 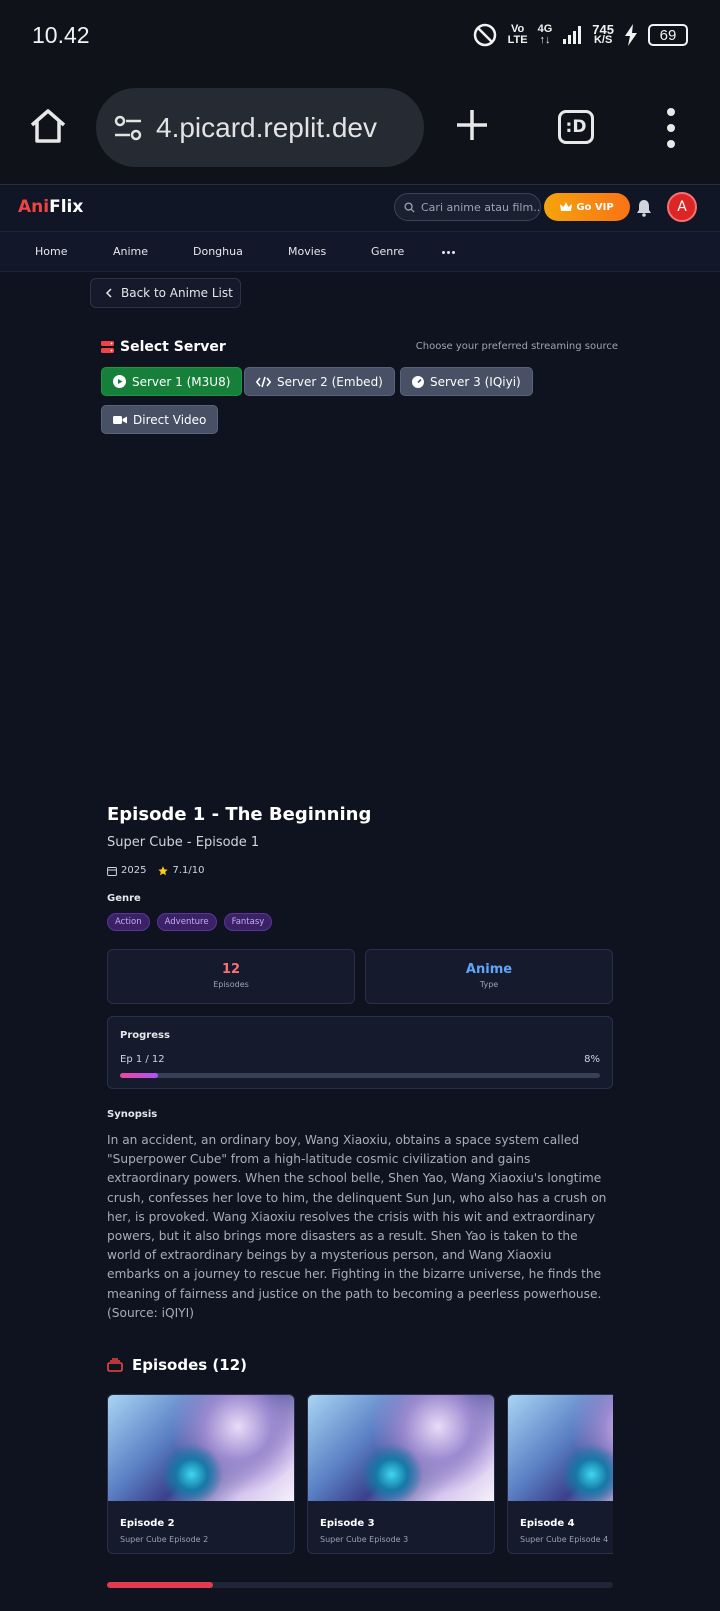 I want to click on episodes-count-card: 12 Episodes, so click(x=231, y=976).